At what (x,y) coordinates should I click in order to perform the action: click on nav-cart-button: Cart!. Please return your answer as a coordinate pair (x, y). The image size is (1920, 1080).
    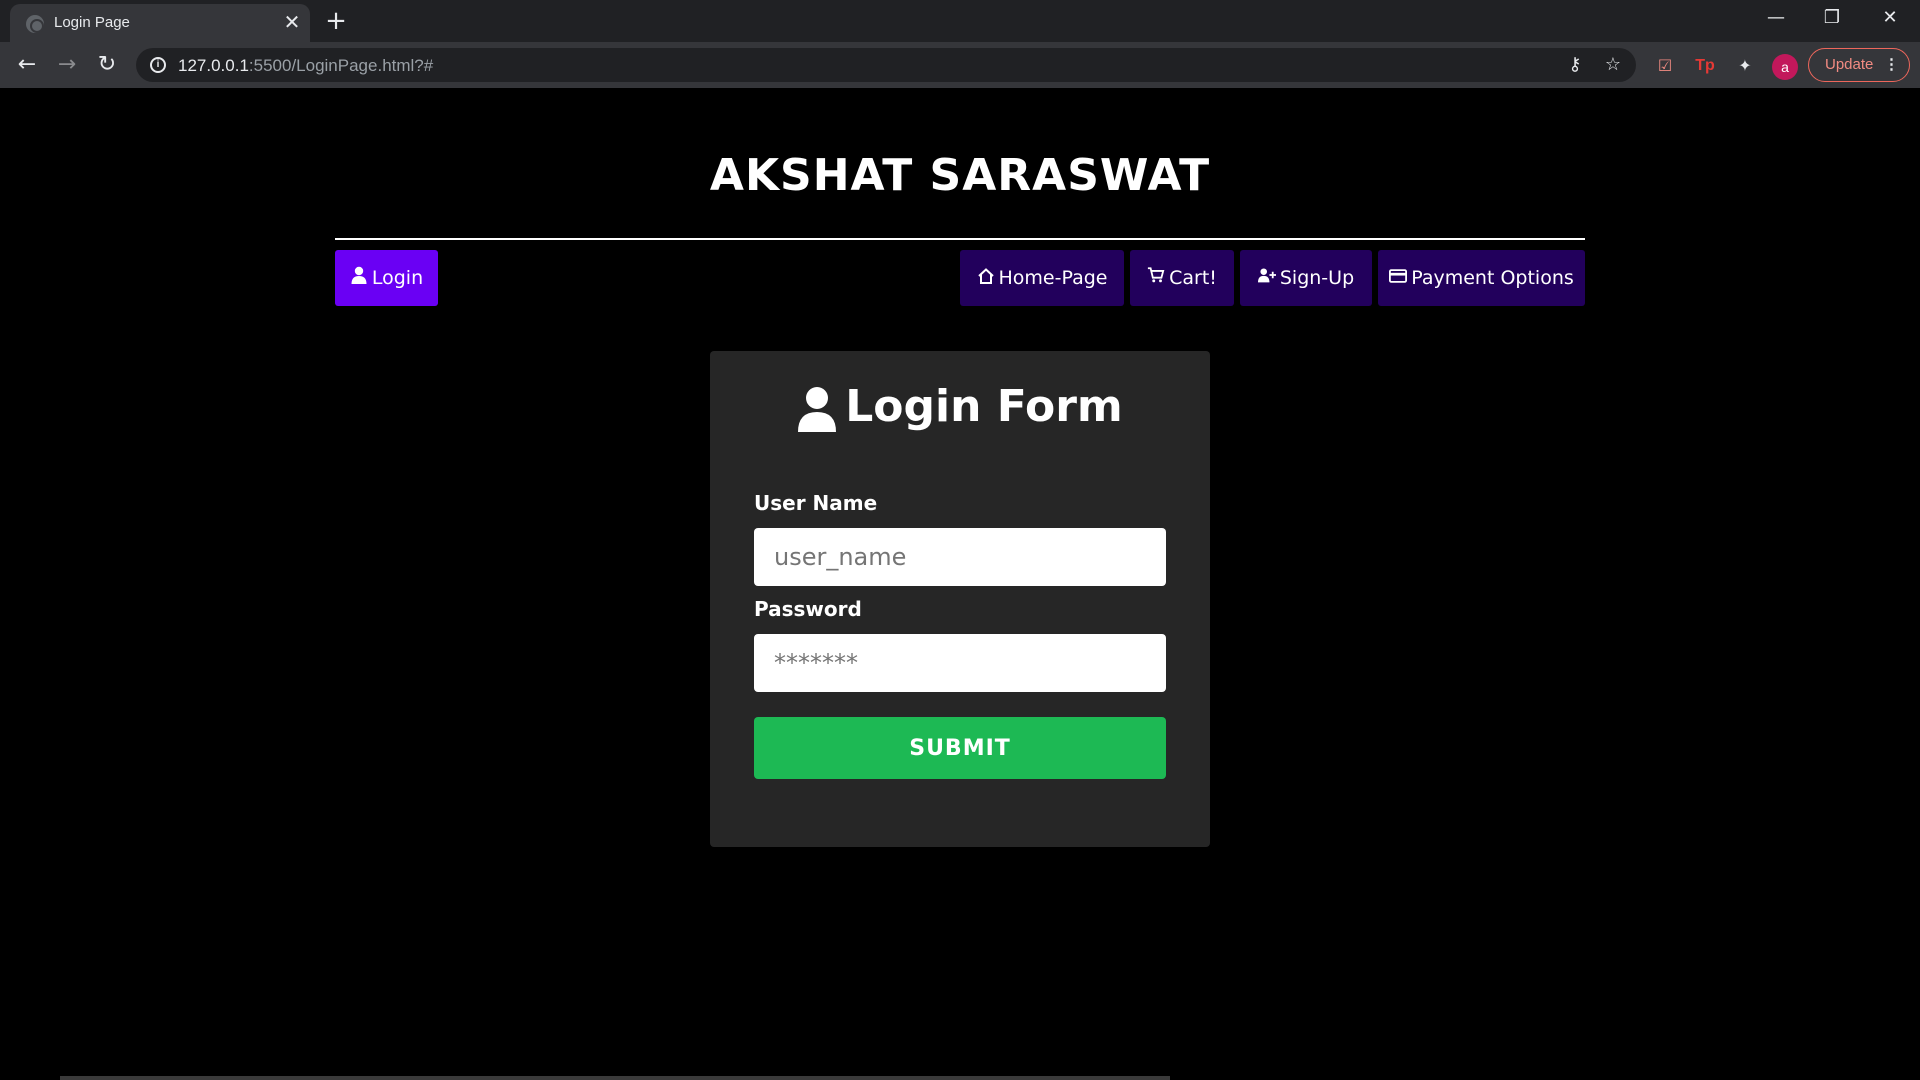
    Looking at the image, I should click on (1182, 278).